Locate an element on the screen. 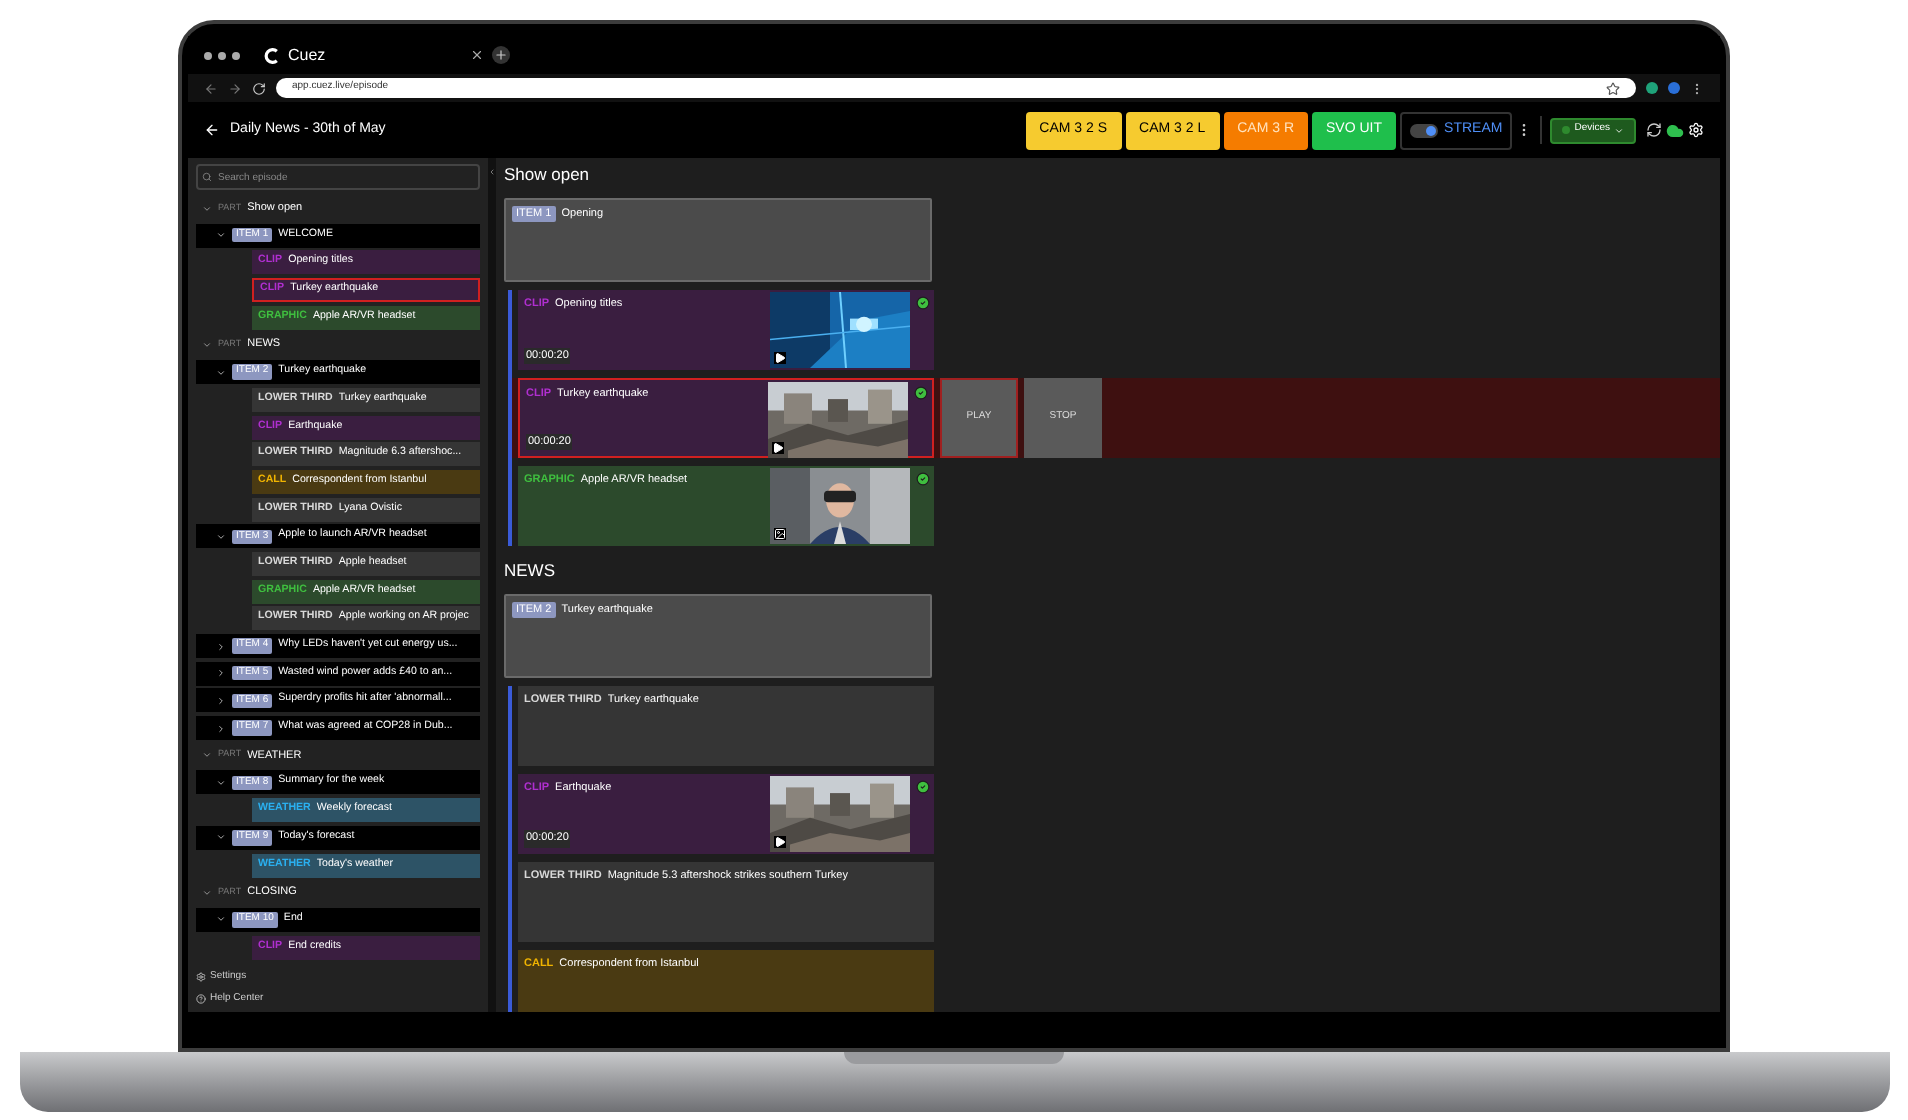 Image resolution: width=1908 pixels, height=1120 pixels. back-icon is located at coordinates (211, 88).